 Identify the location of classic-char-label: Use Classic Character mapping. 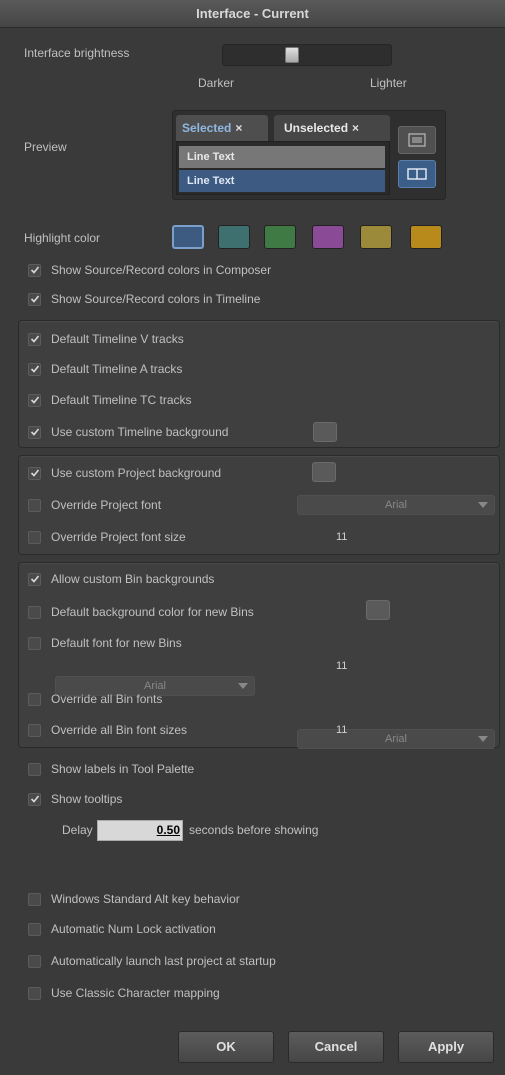
(135, 993).